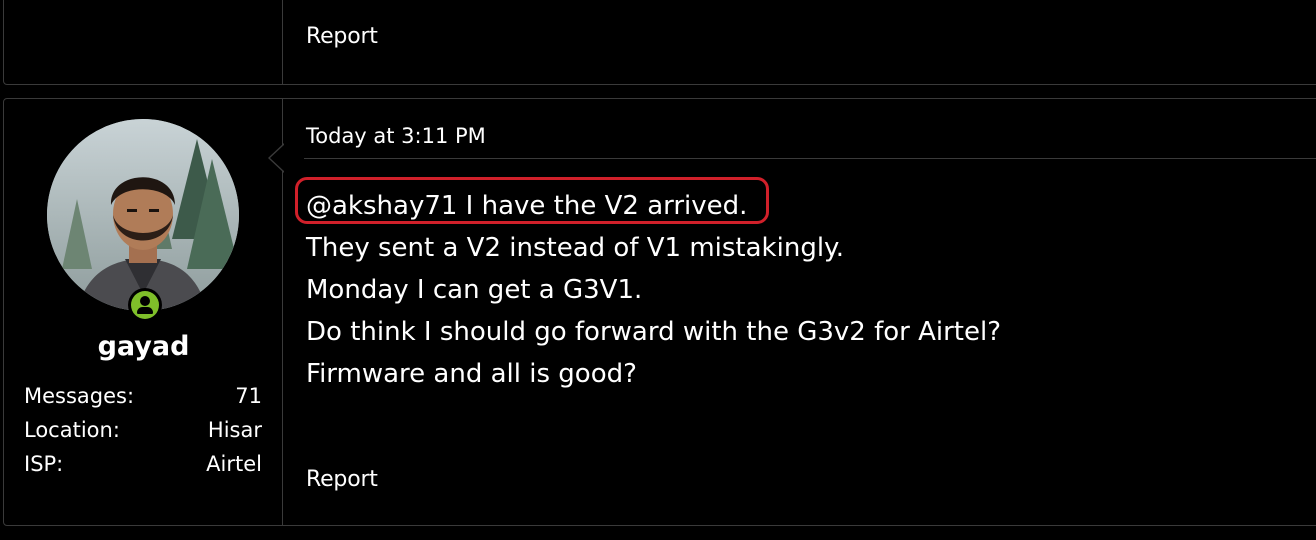 This screenshot has height=540, width=1316. Describe the element at coordinates (248, 396) in the screenshot. I see `stat-value: 71` at that location.